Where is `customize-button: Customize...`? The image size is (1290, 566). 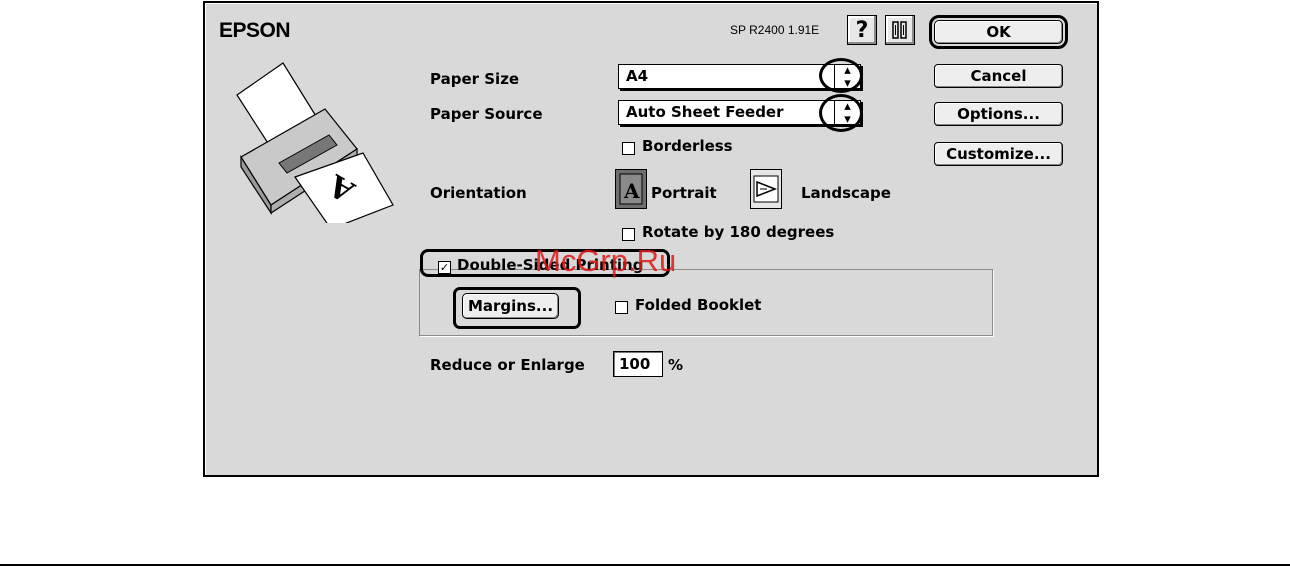 customize-button: Customize... is located at coordinates (998, 154).